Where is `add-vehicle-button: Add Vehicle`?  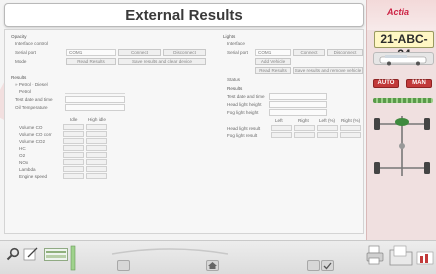 add-vehicle-button: Add Vehicle is located at coordinates (273, 61).